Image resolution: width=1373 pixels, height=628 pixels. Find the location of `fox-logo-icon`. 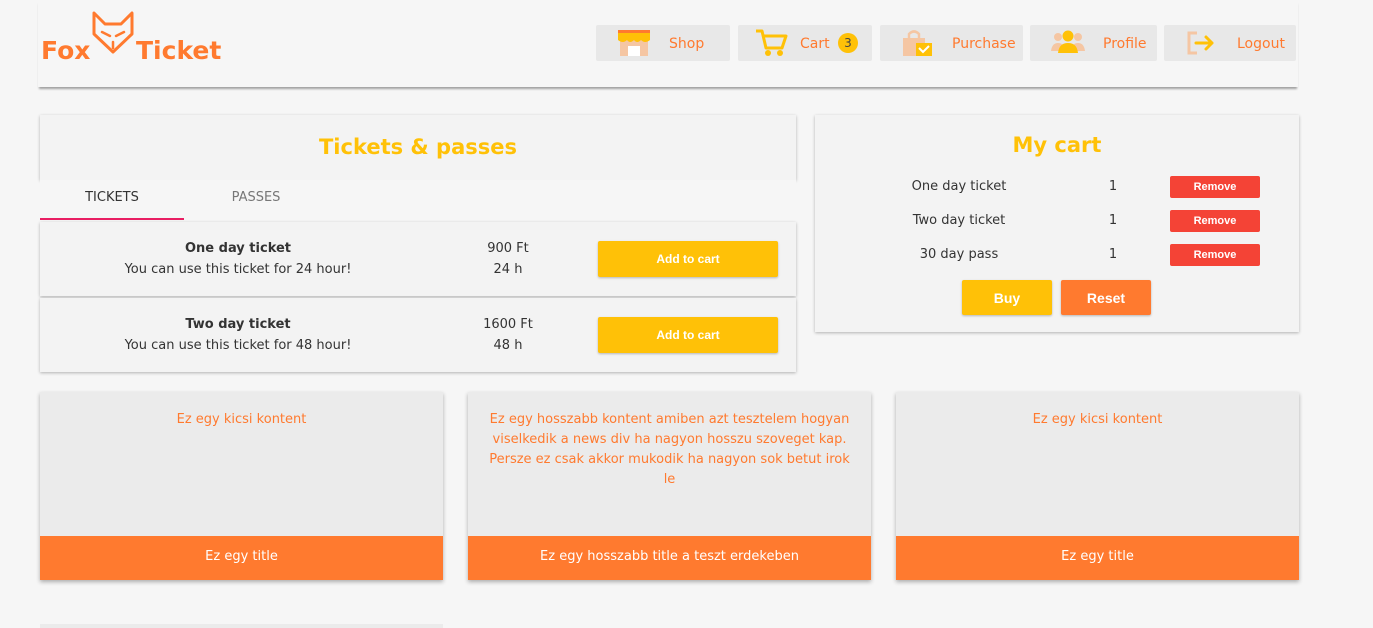

fox-logo-icon is located at coordinates (113, 32).